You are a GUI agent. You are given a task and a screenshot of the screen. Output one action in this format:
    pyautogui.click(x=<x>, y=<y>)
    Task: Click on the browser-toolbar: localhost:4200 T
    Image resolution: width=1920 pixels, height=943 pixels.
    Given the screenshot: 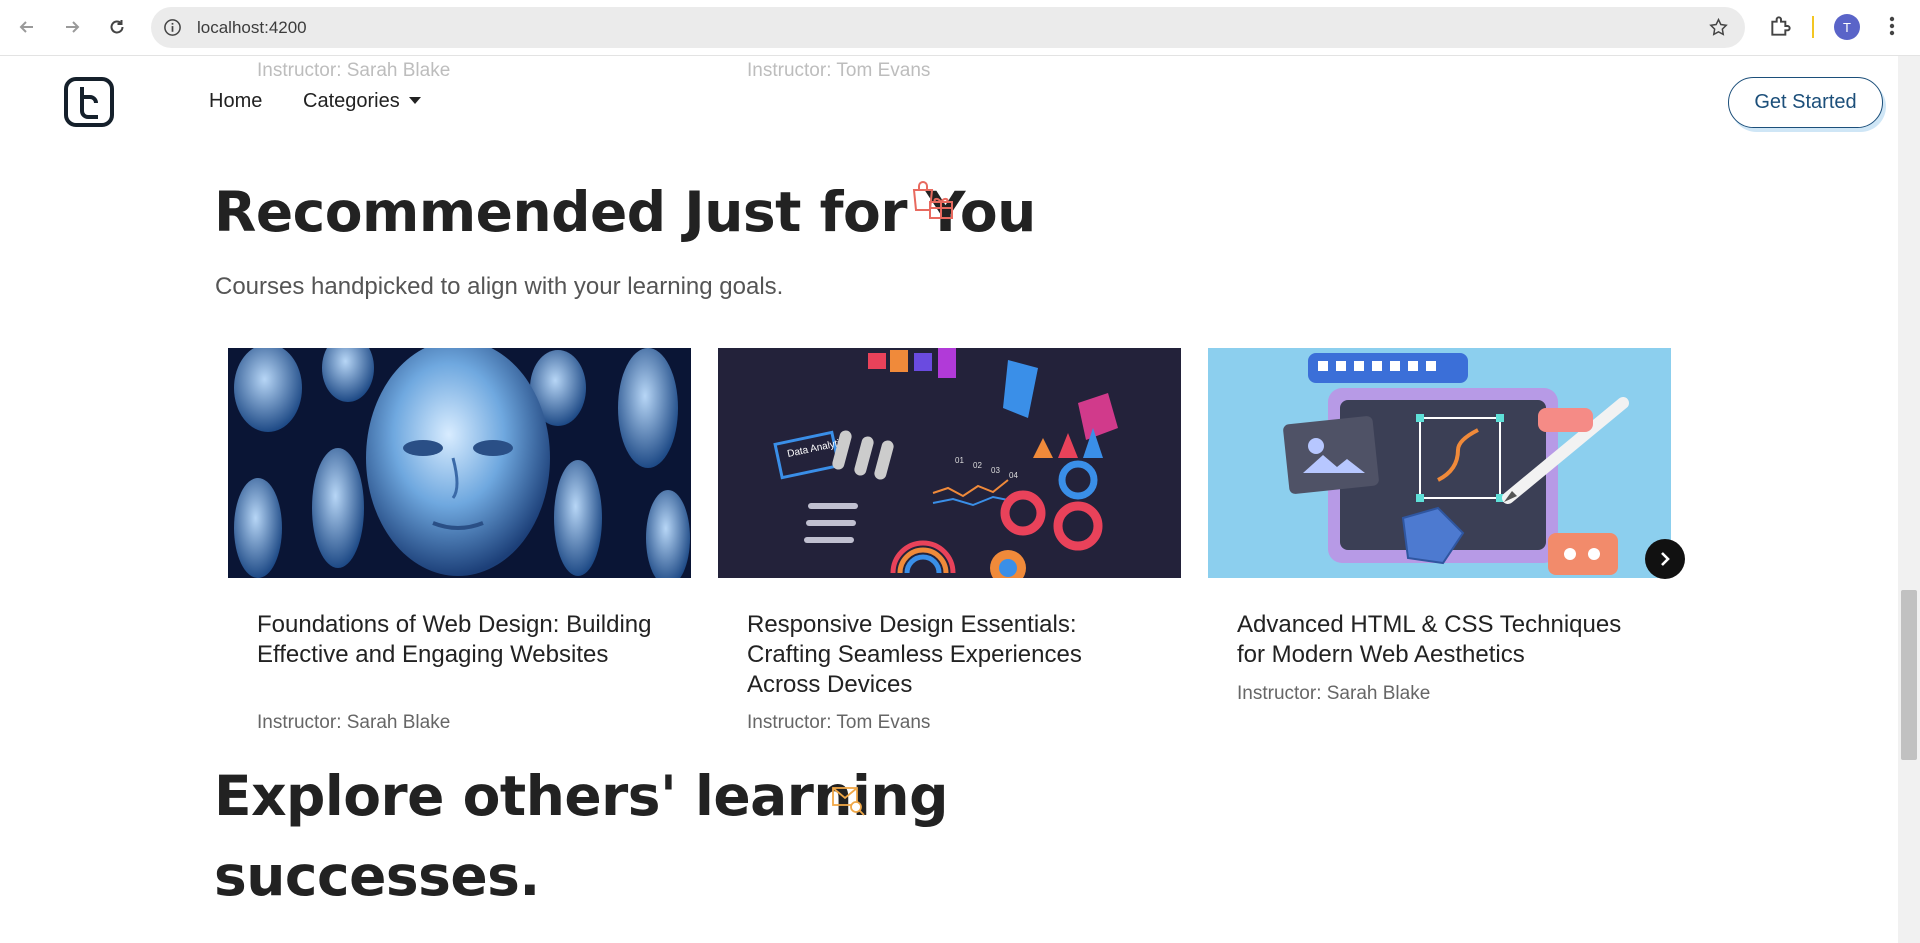 What is the action you would take?
    pyautogui.click(x=960, y=28)
    